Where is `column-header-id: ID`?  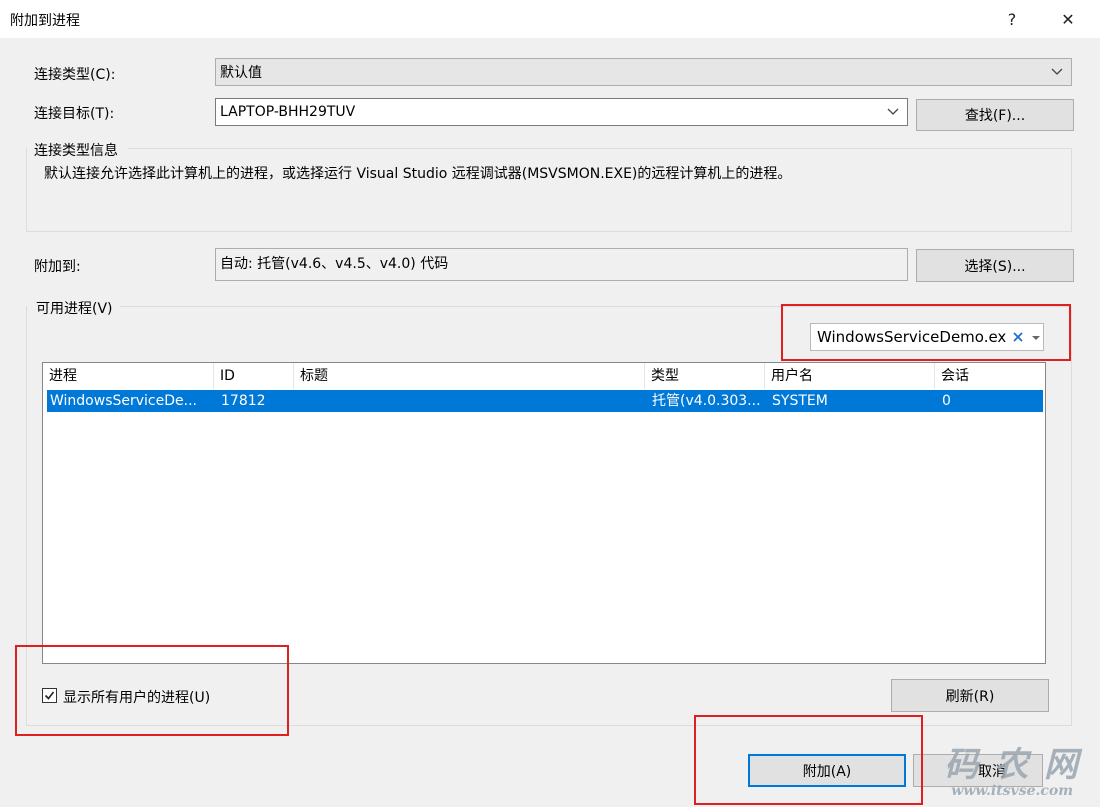 column-header-id: ID is located at coordinates (254, 376).